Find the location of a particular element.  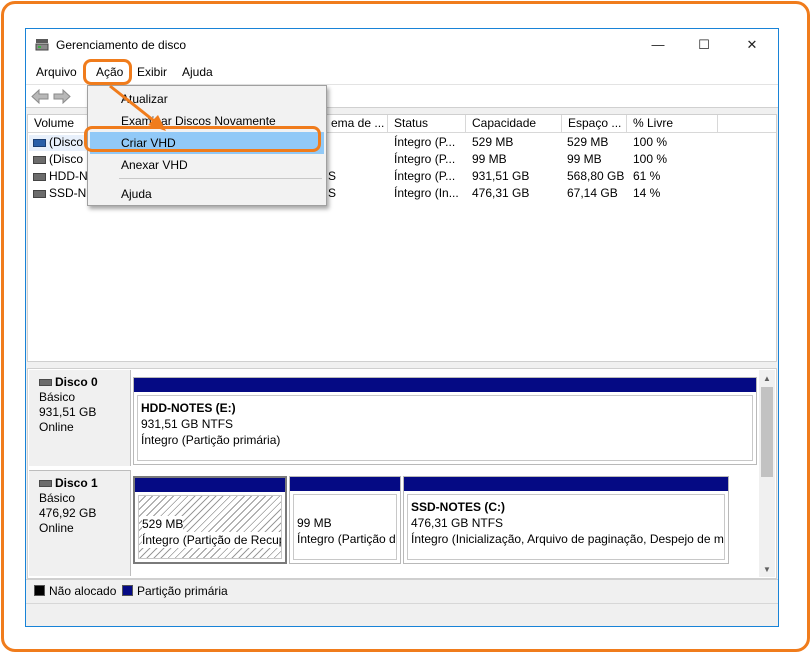

partition-title: SSD-NOTES (C:) is located at coordinates (458, 507).